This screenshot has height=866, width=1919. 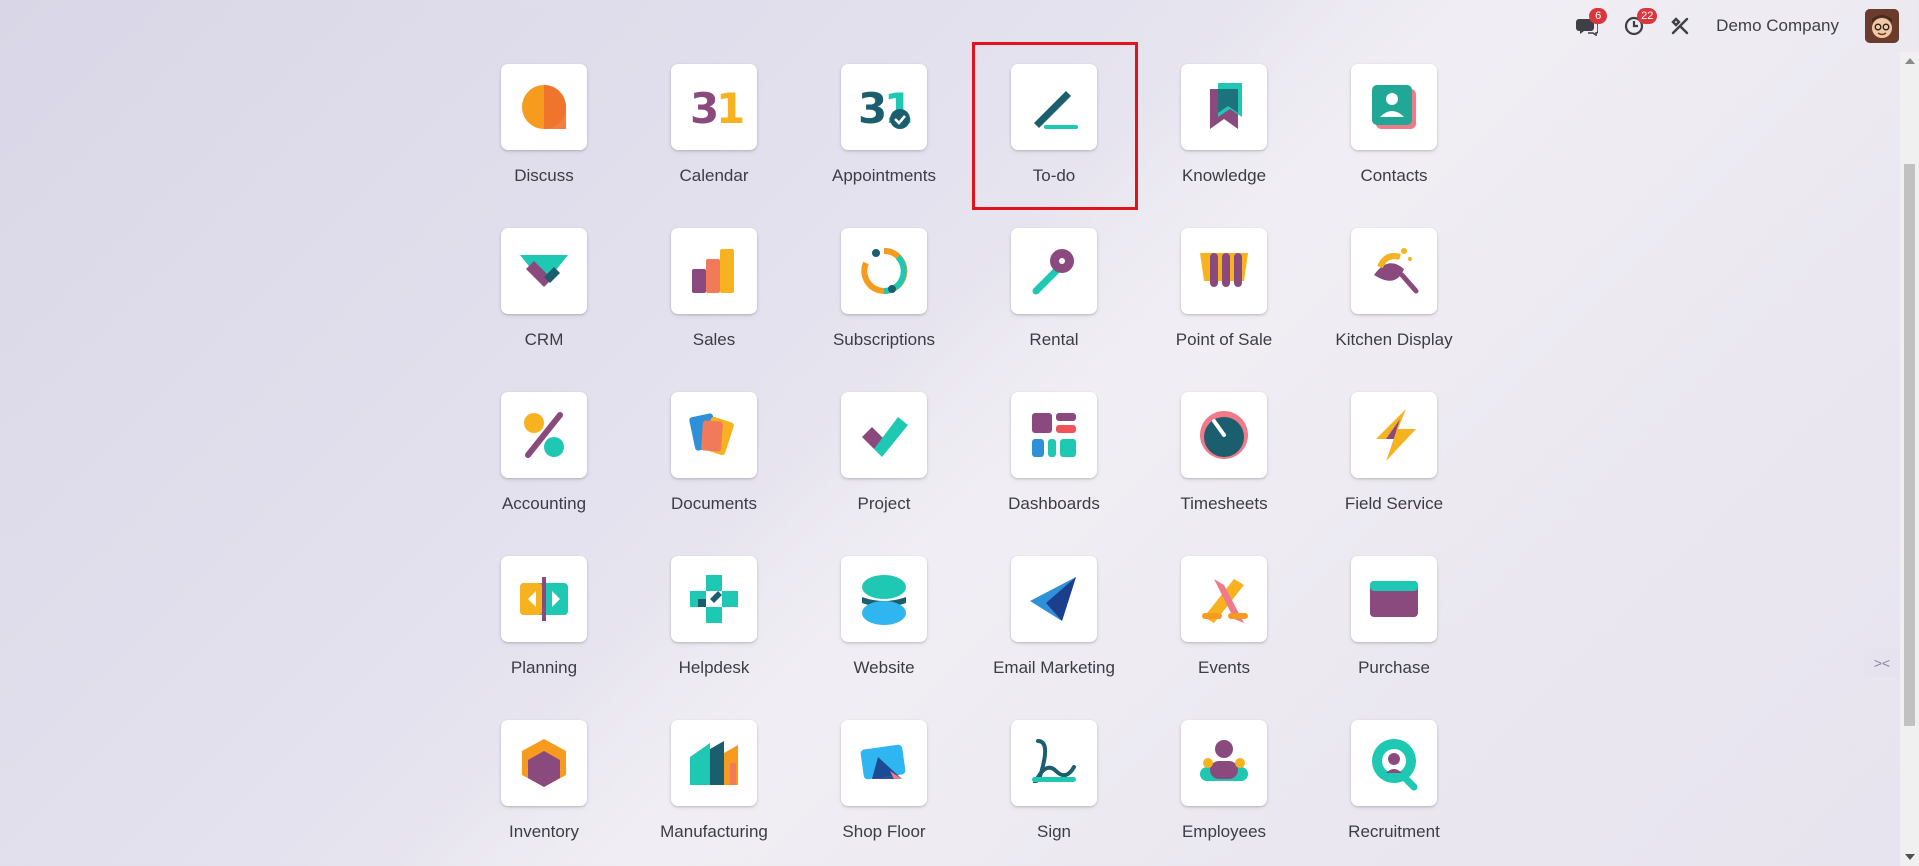 What do you see at coordinates (1224, 599) in the screenshot?
I see `events-icon` at bounding box center [1224, 599].